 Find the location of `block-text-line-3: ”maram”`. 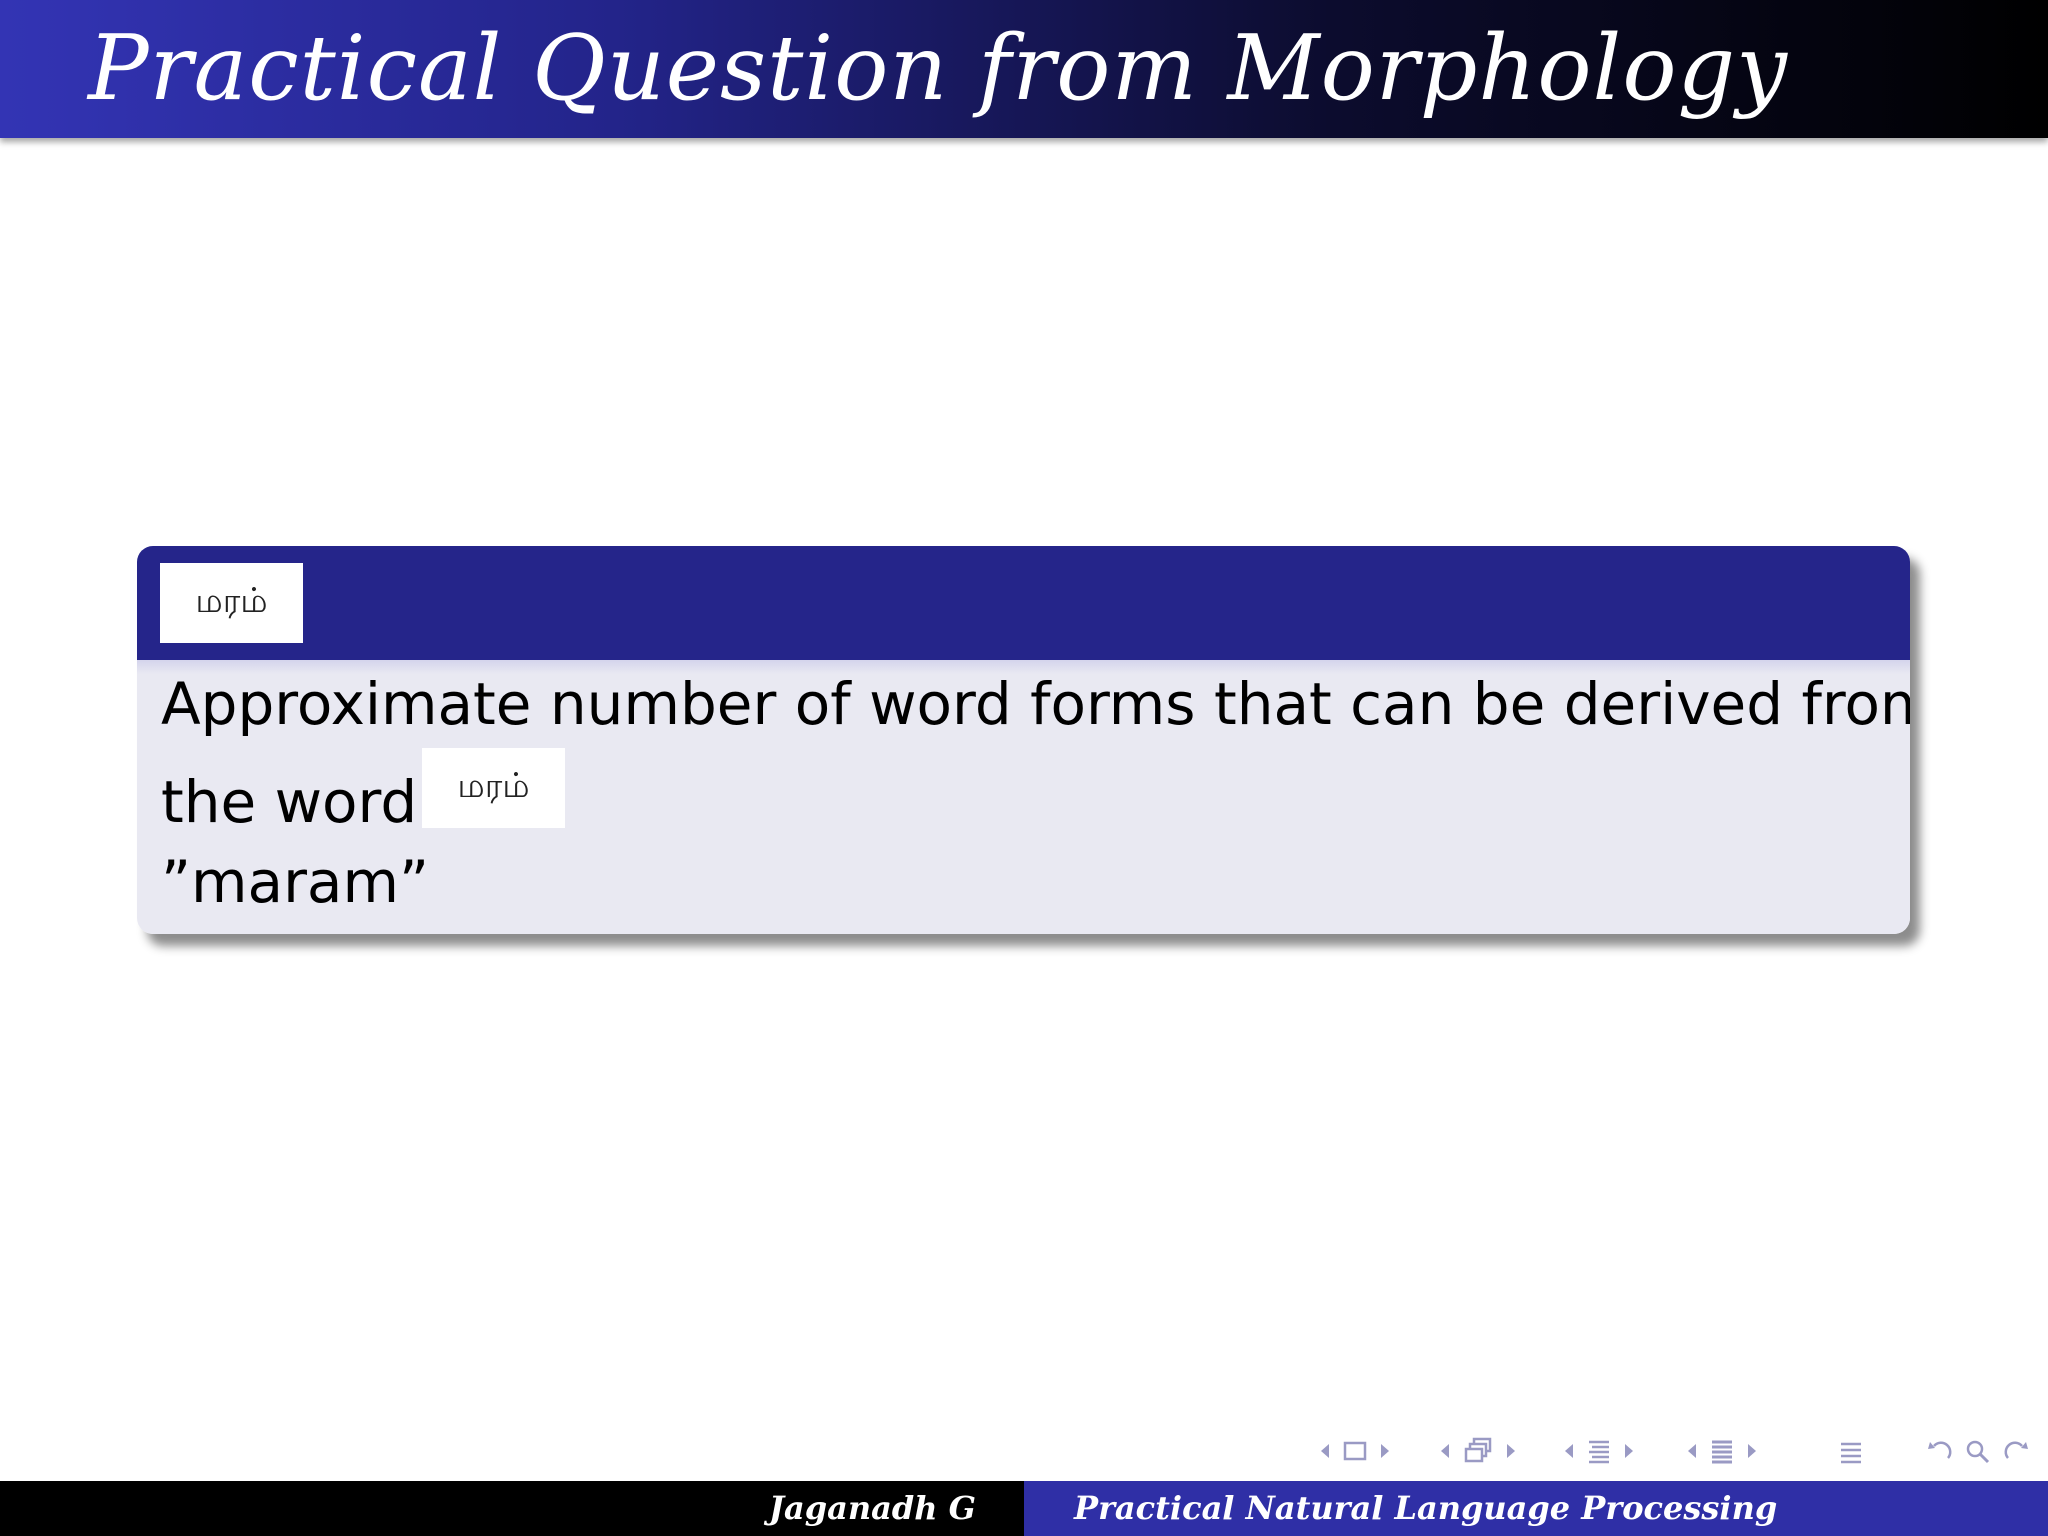

block-text-line-3: ”maram” is located at coordinates (295, 882).